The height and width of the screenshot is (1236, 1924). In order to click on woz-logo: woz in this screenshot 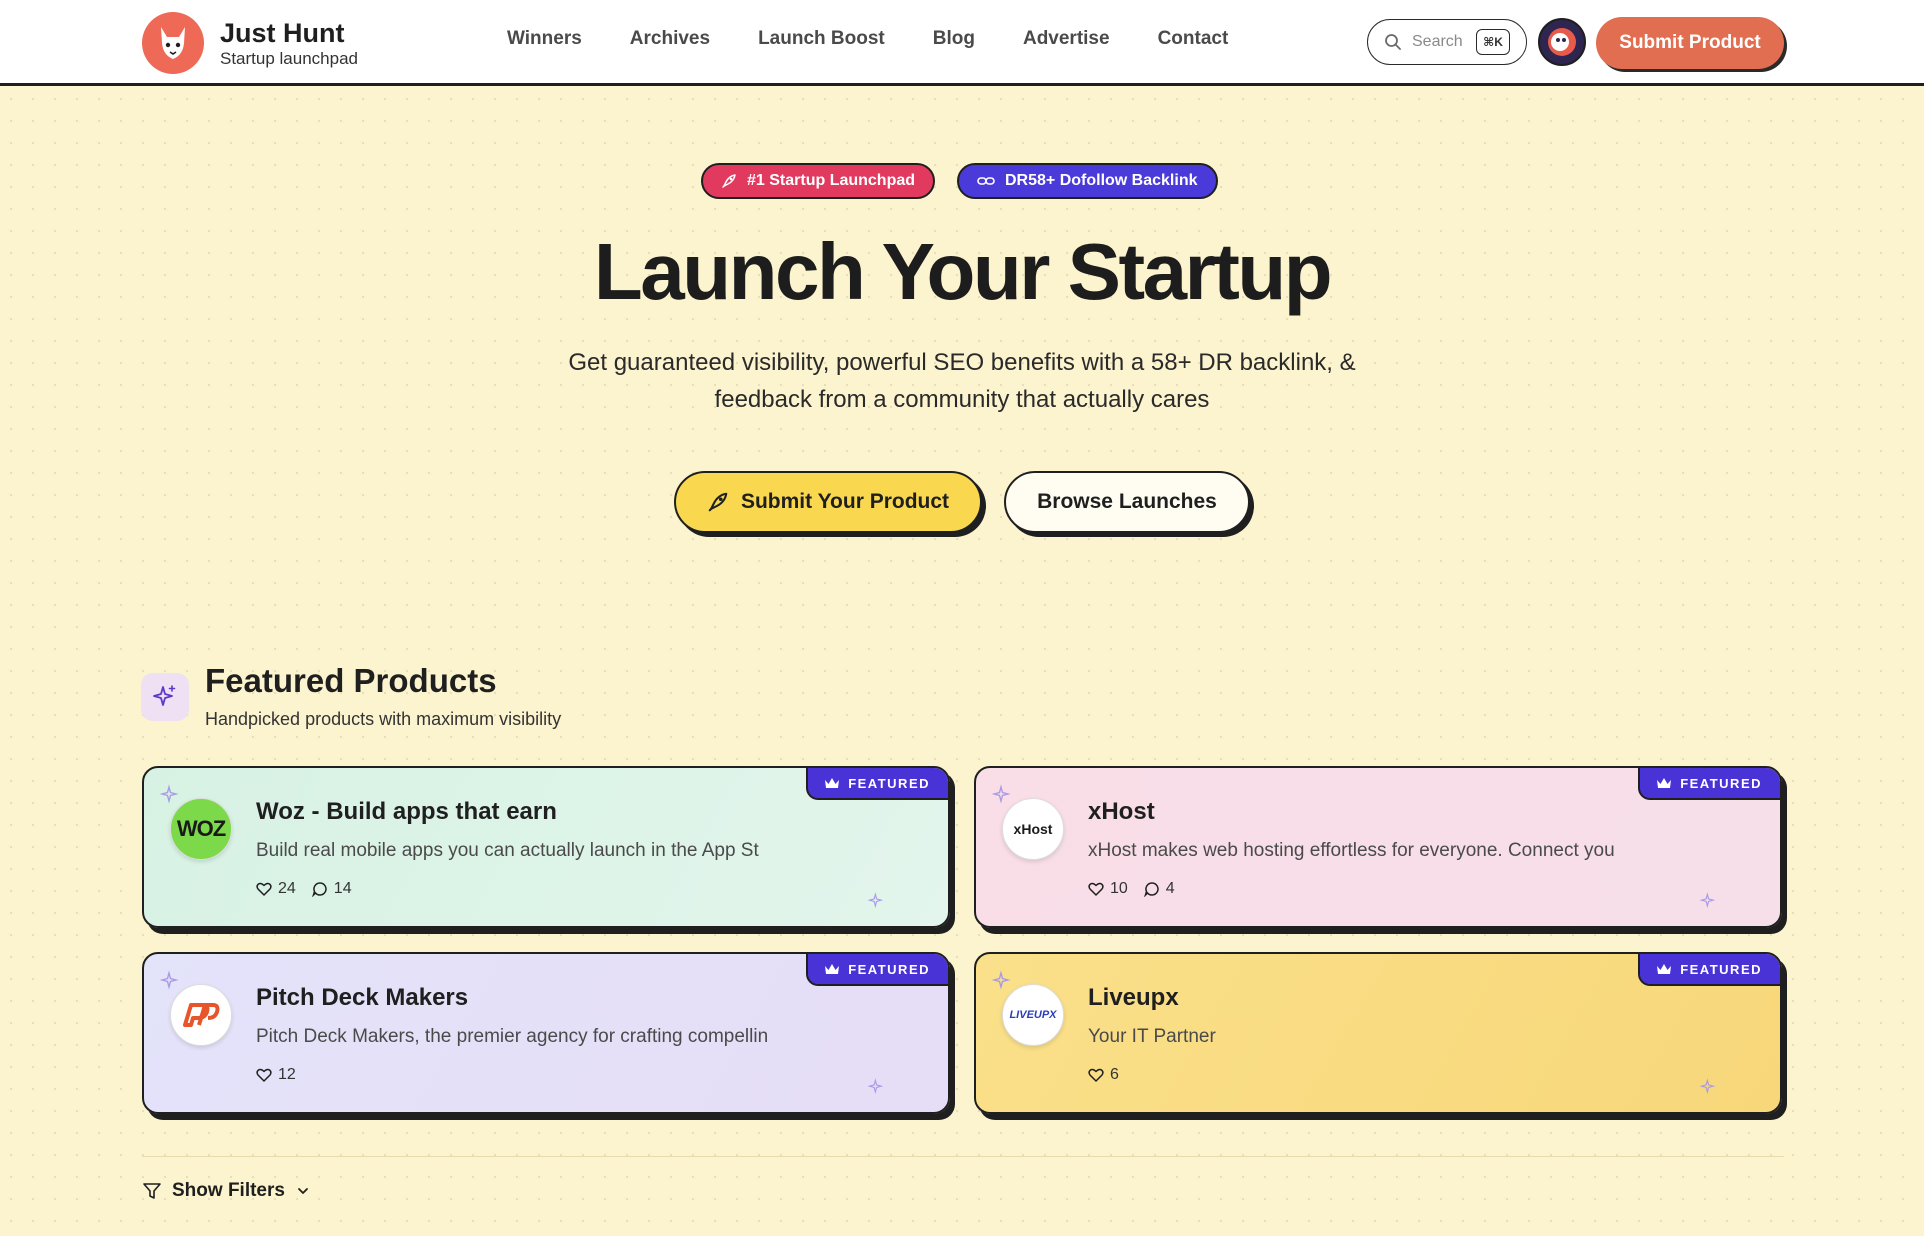, I will do `click(201, 829)`.